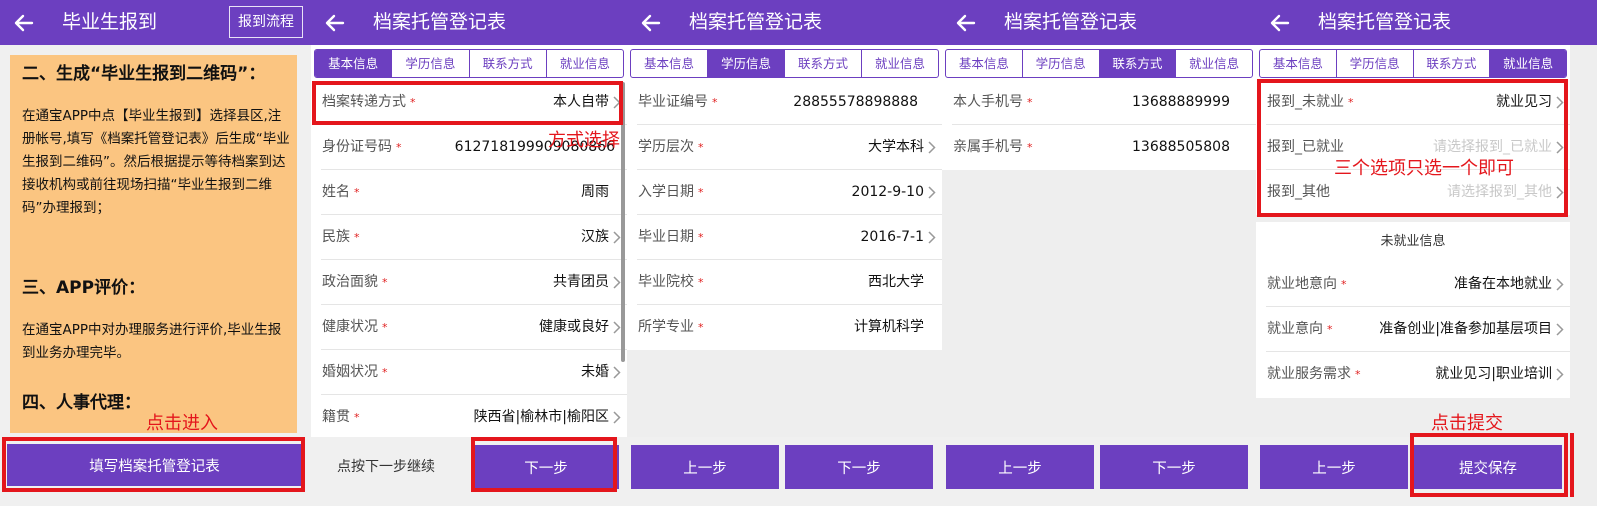 The image size is (1597, 506). Describe the element at coordinates (789, 102) in the screenshot. I see `form-row-diploma-number: 毕业证编号 * 28855578898888` at that location.